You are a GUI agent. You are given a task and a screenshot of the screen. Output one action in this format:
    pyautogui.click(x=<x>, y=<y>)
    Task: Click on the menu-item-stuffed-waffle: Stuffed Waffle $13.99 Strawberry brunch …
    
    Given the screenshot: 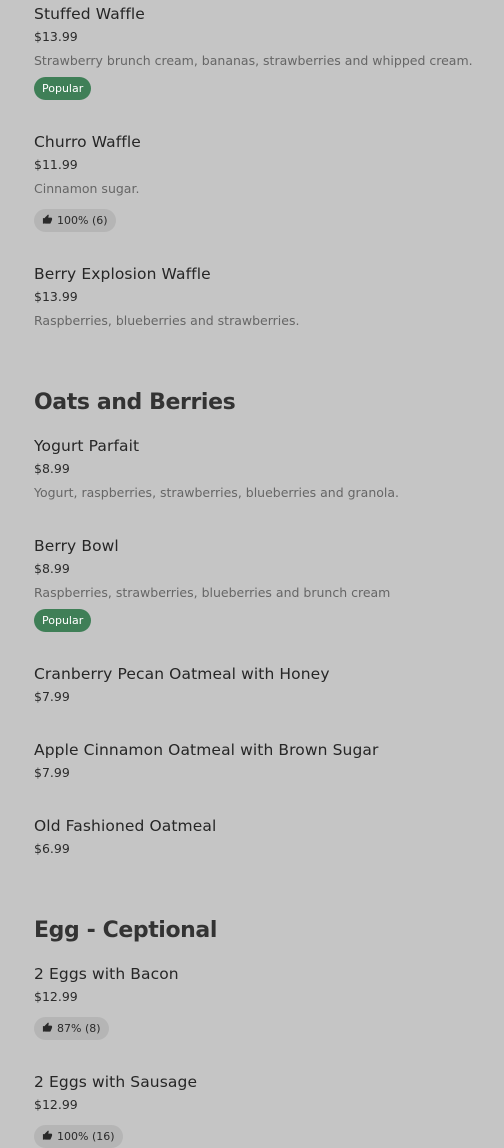 What is the action you would take?
    pyautogui.click(x=259, y=52)
    